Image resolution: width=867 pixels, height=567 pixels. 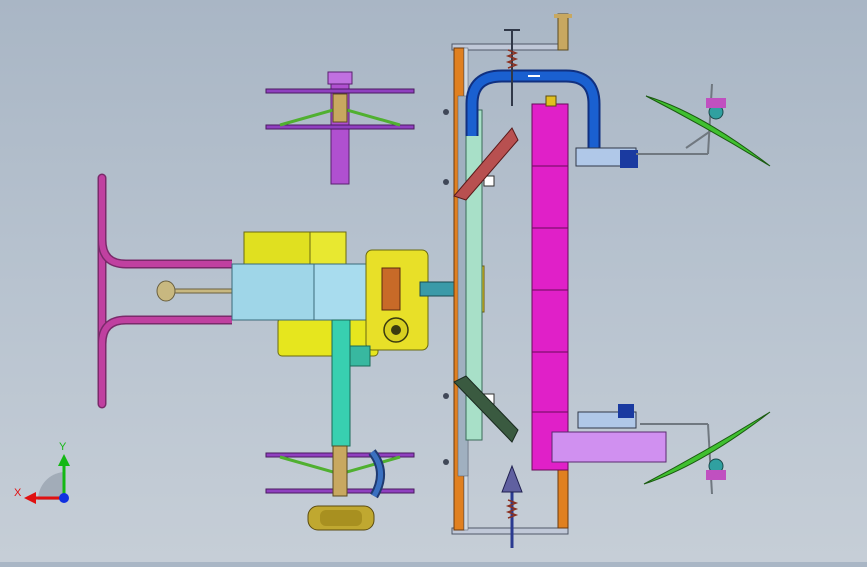 What do you see at coordinates (609, 447) in the screenshot?
I see `deck-plate` at bounding box center [609, 447].